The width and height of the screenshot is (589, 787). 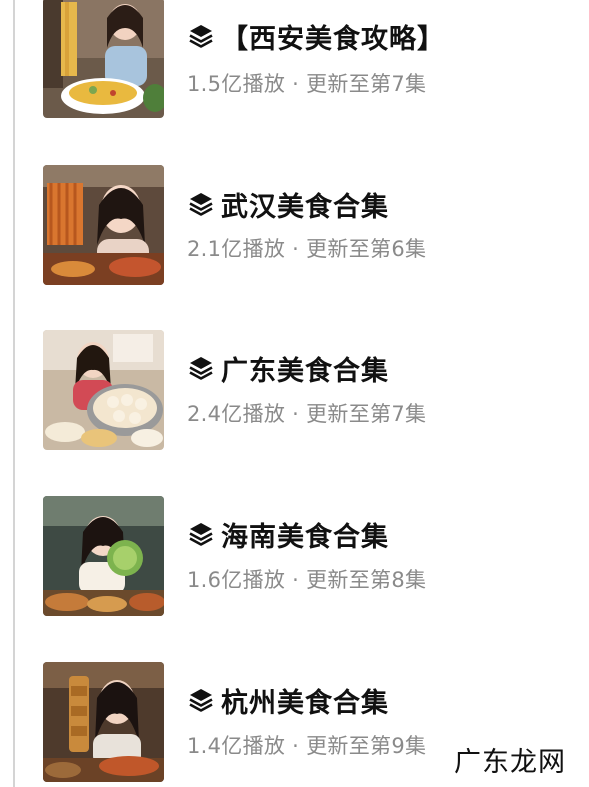 What do you see at coordinates (307, 580) in the screenshot?
I see `collection-meta: 1.6亿播放 · 更新至第8集` at bounding box center [307, 580].